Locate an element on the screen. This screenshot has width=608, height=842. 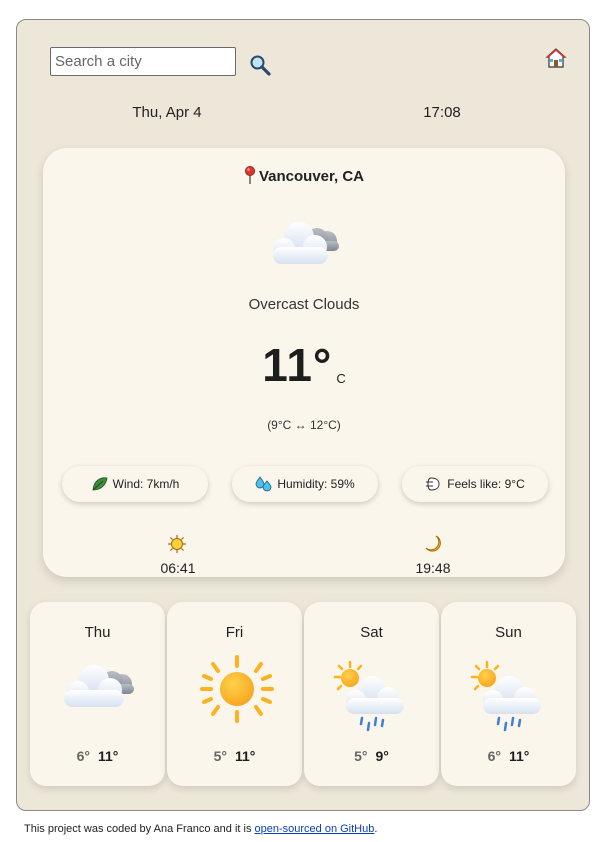
forecast-temps: 5° 11° is located at coordinates (234, 756).